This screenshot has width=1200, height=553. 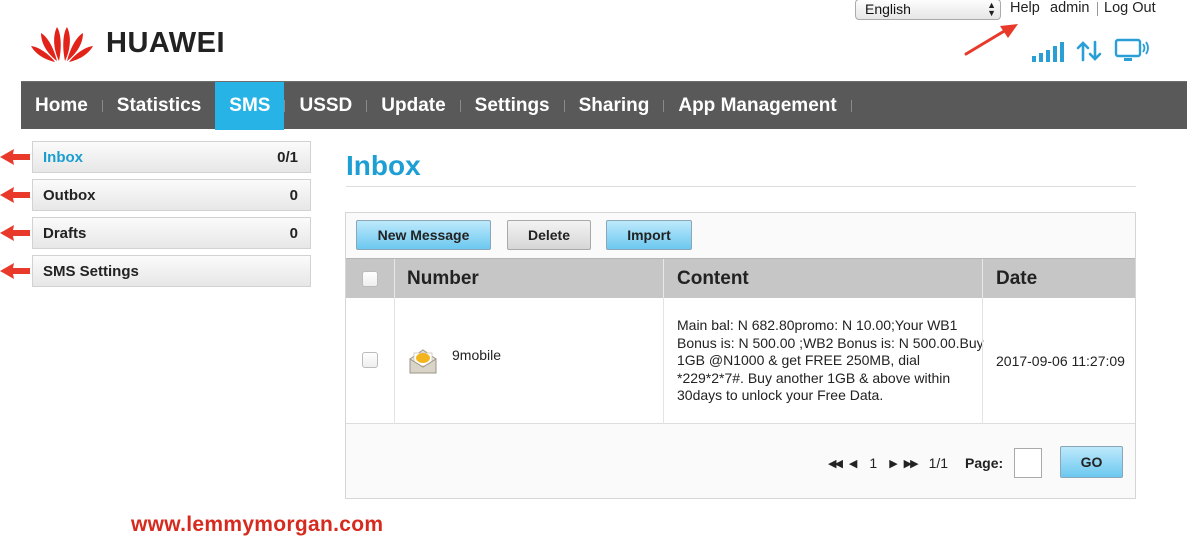 What do you see at coordinates (69, 195) in the screenshot?
I see `sidebar-item-label: Outbox` at bounding box center [69, 195].